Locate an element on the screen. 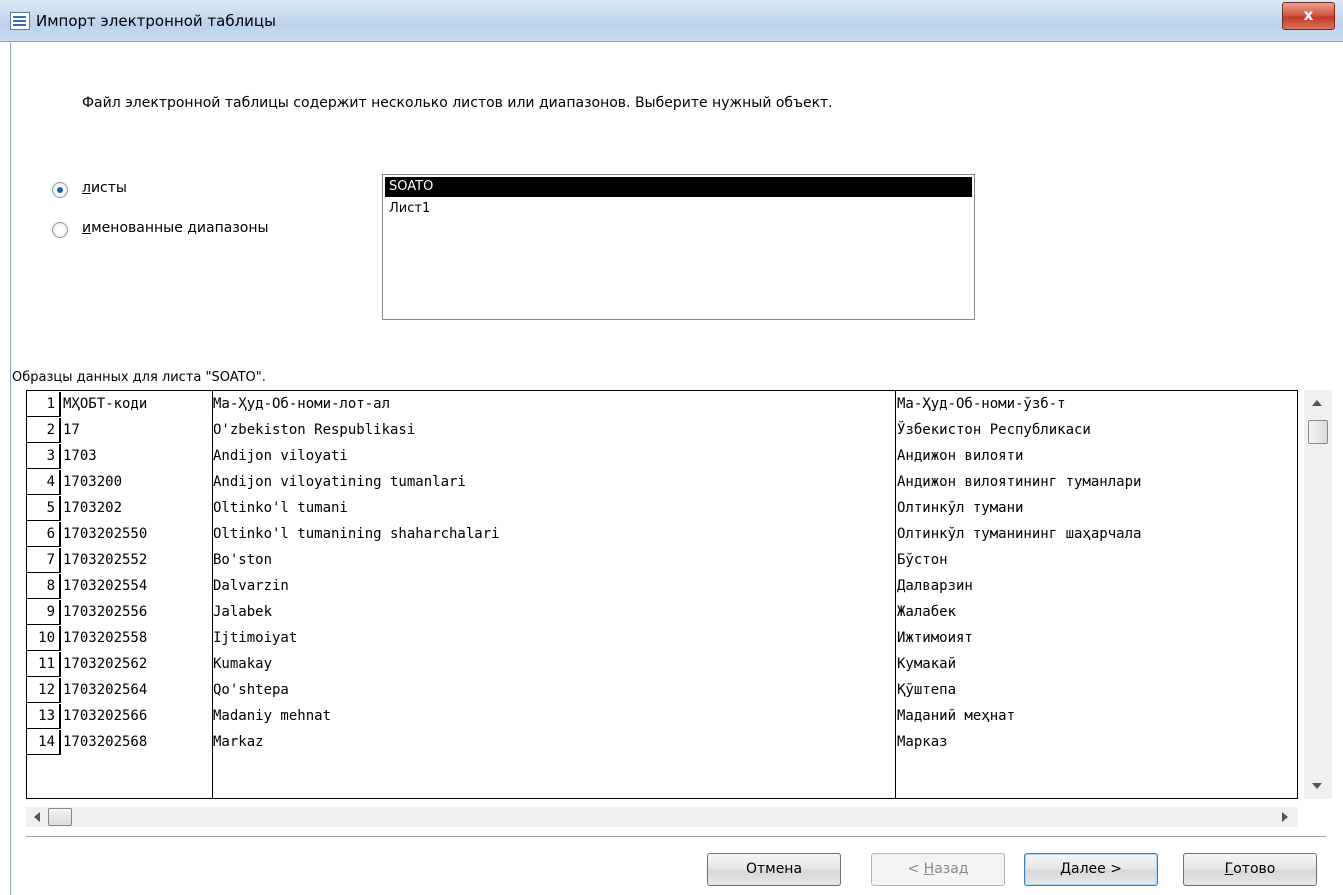 The image size is (1343, 895). scroll-down-icon is located at coordinates (1317, 786).